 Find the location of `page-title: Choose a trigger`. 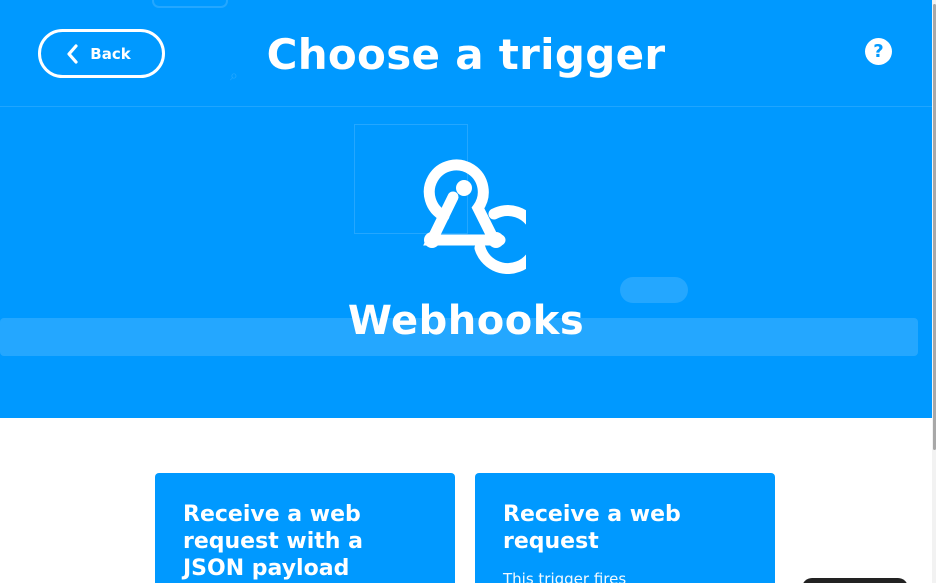

page-title: Choose a trigger is located at coordinates (466, 54).